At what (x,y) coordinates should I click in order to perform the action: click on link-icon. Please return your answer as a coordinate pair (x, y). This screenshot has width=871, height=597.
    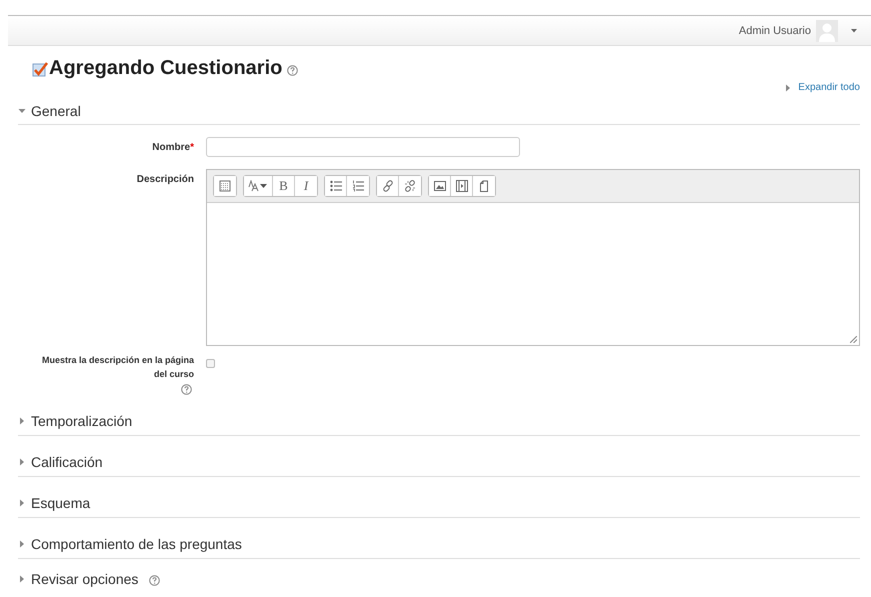
    Looking at the image, I should click on (388, 186).